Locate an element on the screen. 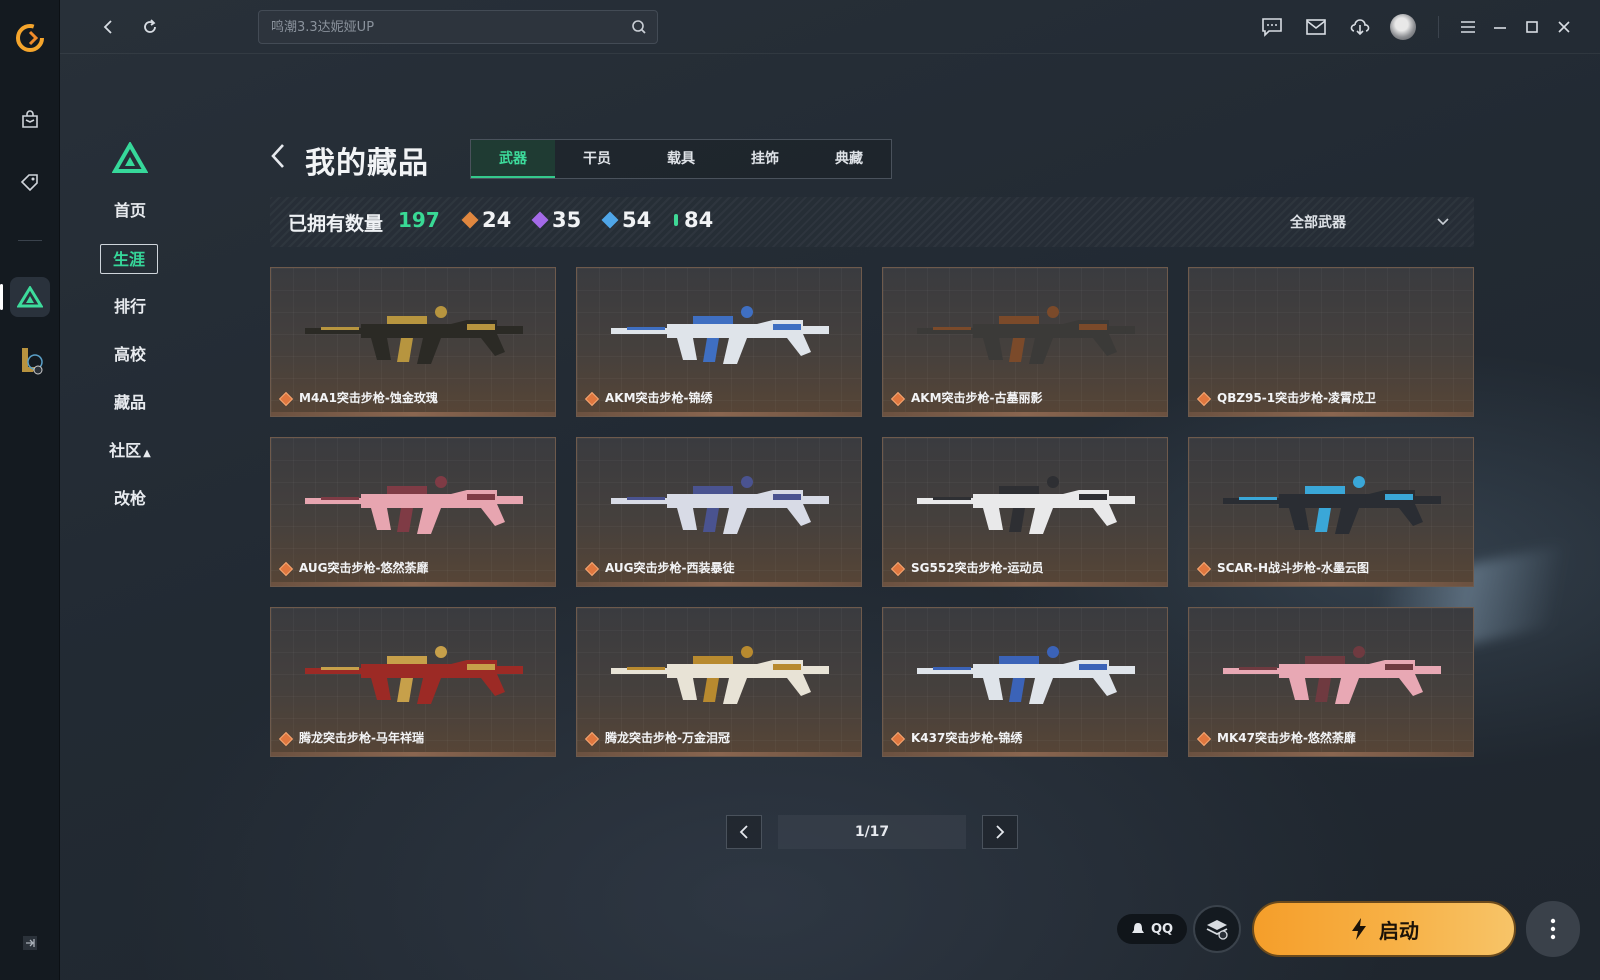  mail-icon is located at coordinates (1316, 27).